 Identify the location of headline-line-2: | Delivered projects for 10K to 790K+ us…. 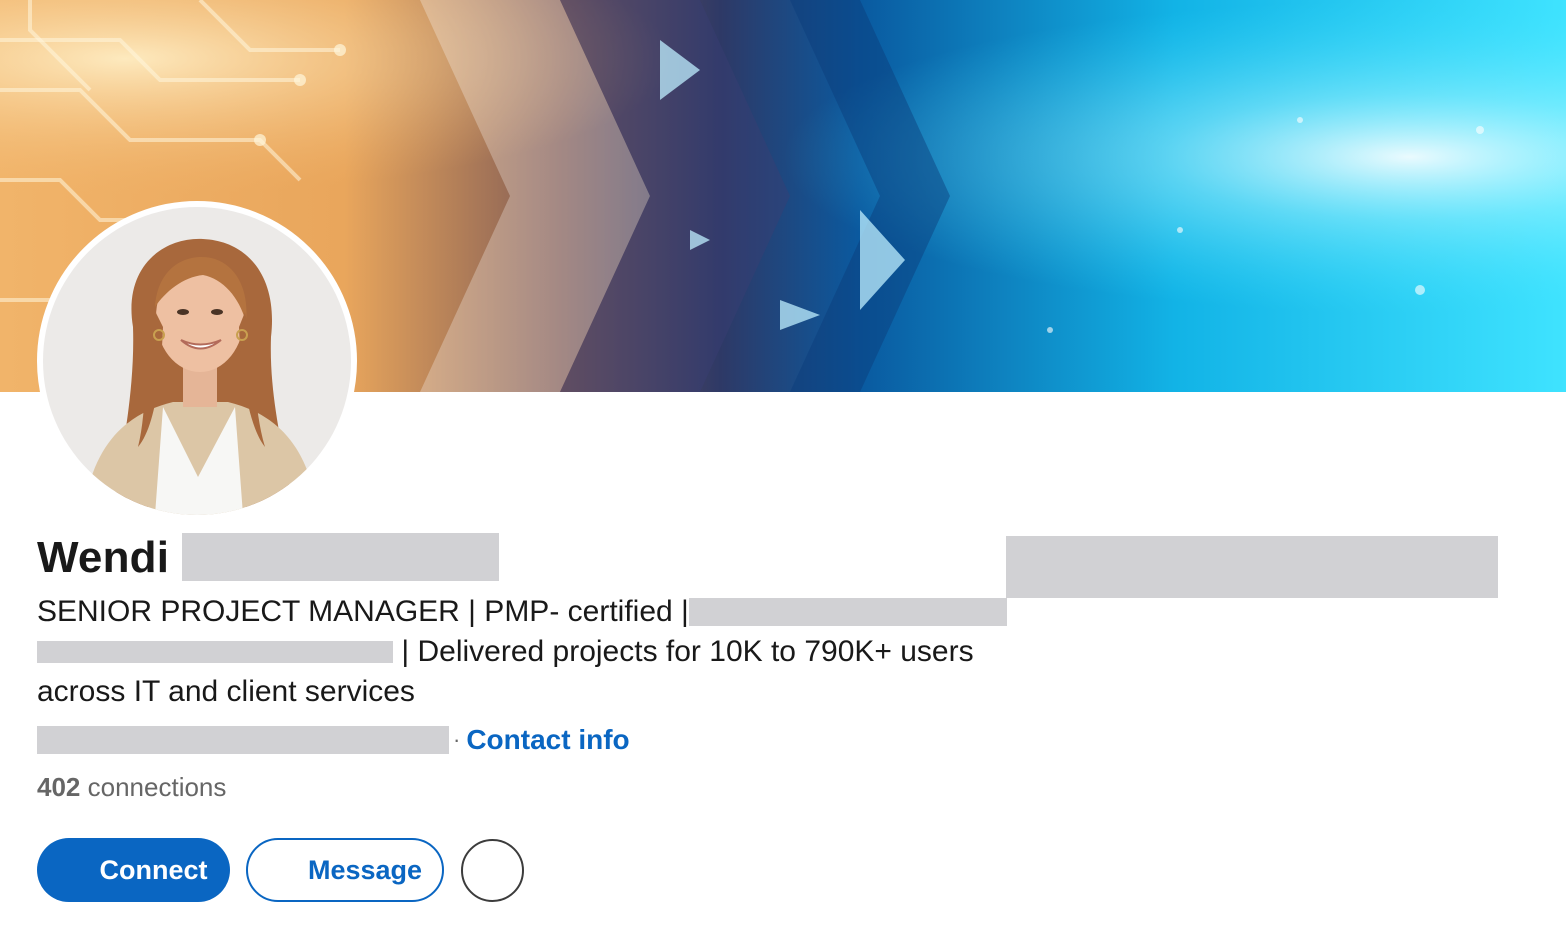
(527, 652).